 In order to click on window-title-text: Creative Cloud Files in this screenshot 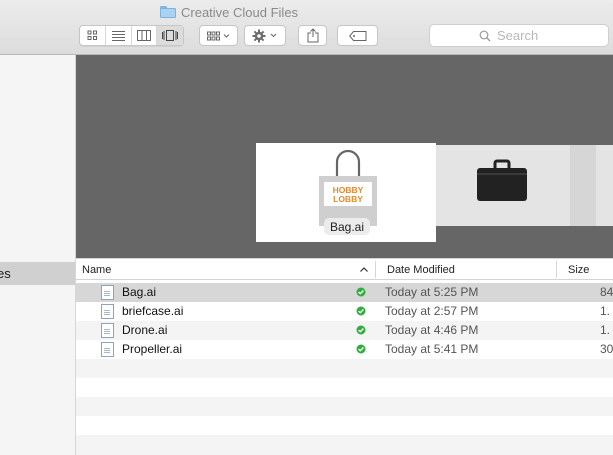, I will do `click(240, 12)`.